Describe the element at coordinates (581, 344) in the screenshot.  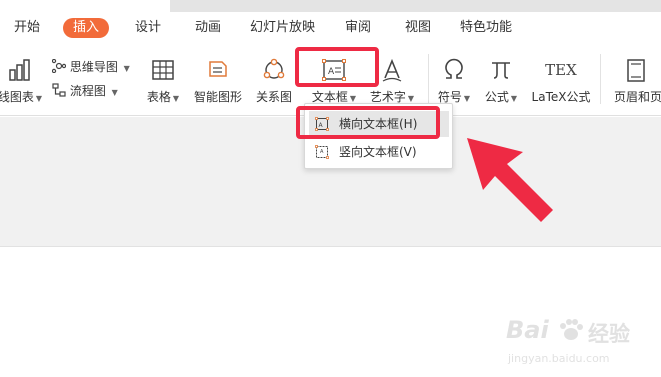
I see `baidu-watermark: Bai 经验 jingyan.baidu.com` at that location.